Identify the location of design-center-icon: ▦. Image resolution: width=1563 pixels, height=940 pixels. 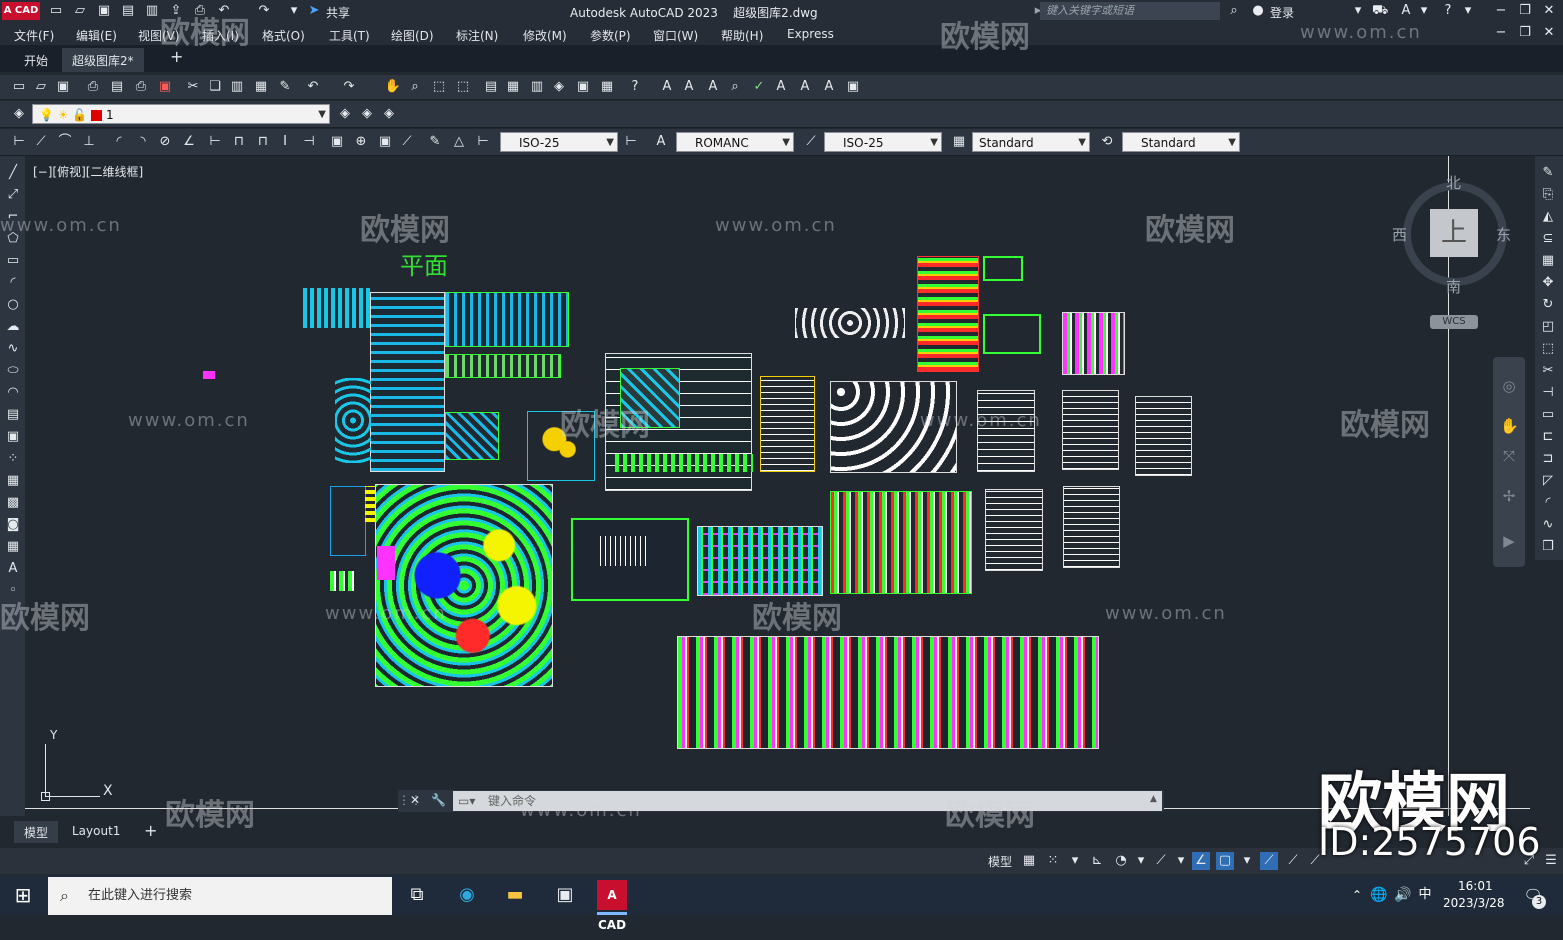
(513, 87).